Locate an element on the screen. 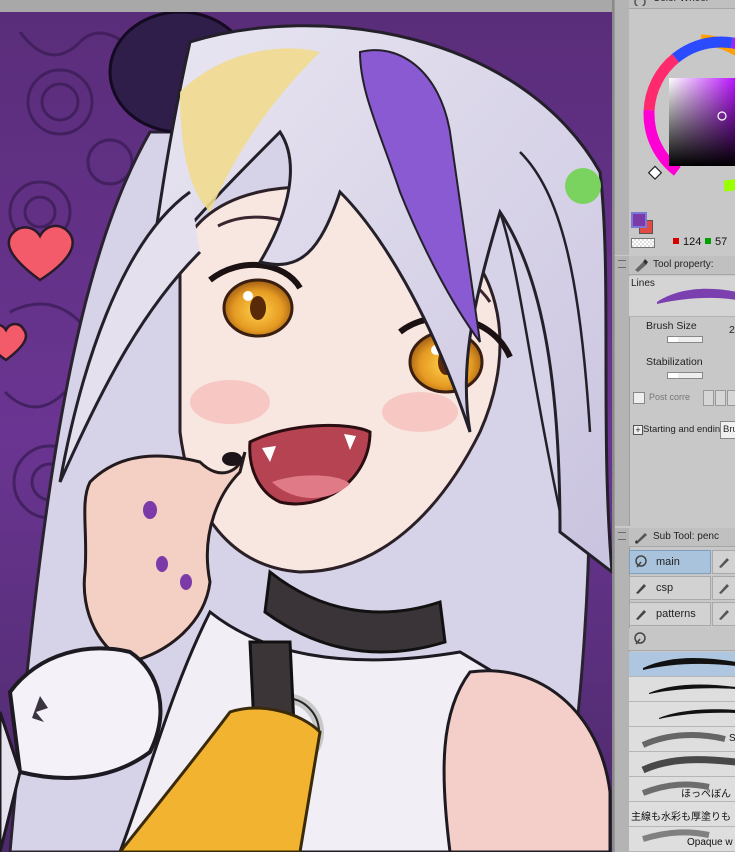  brush-item: 主線も水彩も厚塗りも is located at coordinates (682, 814).